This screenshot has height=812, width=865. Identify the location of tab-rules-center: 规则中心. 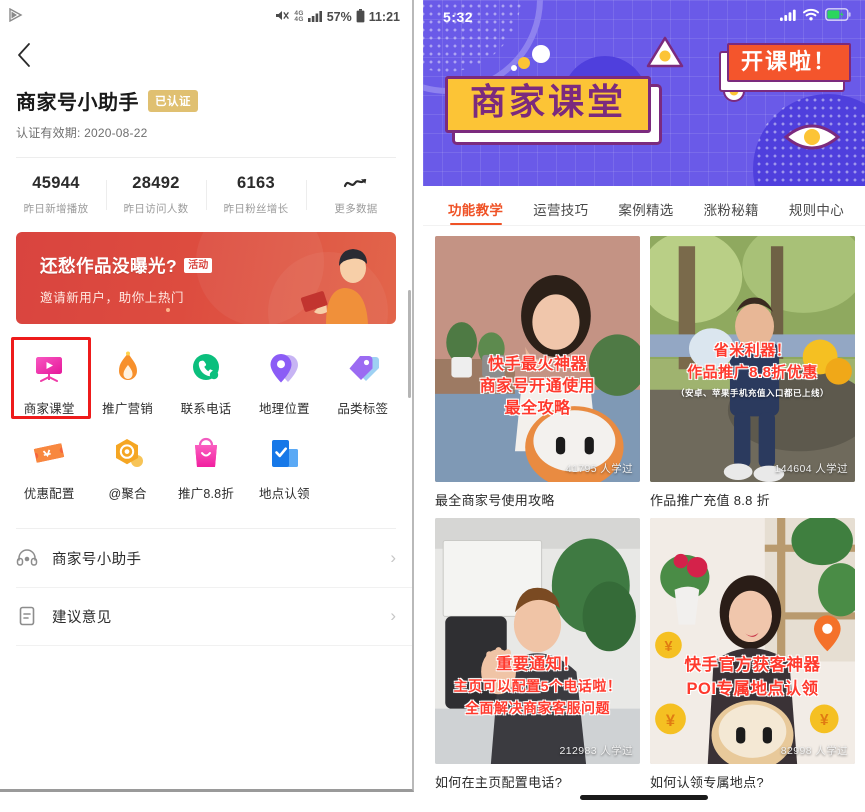
(816, 212).